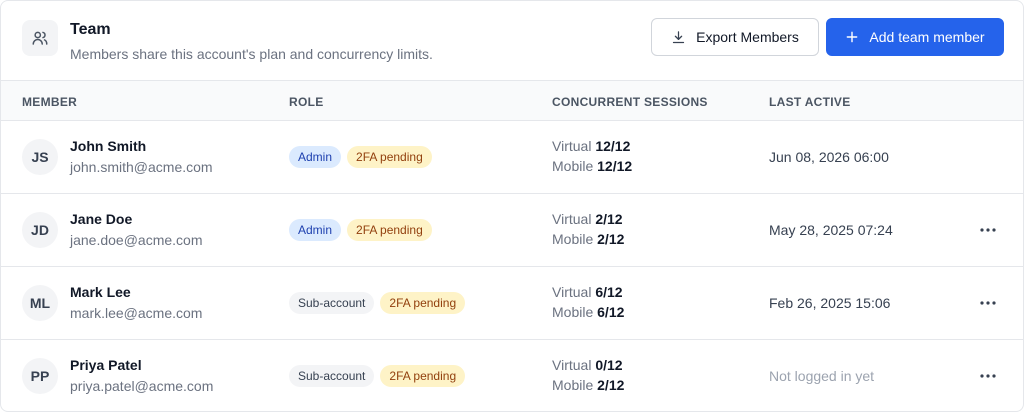 This screenshot has width=1024, height=412. I want to click on avatar: JD, so click(40, 230).